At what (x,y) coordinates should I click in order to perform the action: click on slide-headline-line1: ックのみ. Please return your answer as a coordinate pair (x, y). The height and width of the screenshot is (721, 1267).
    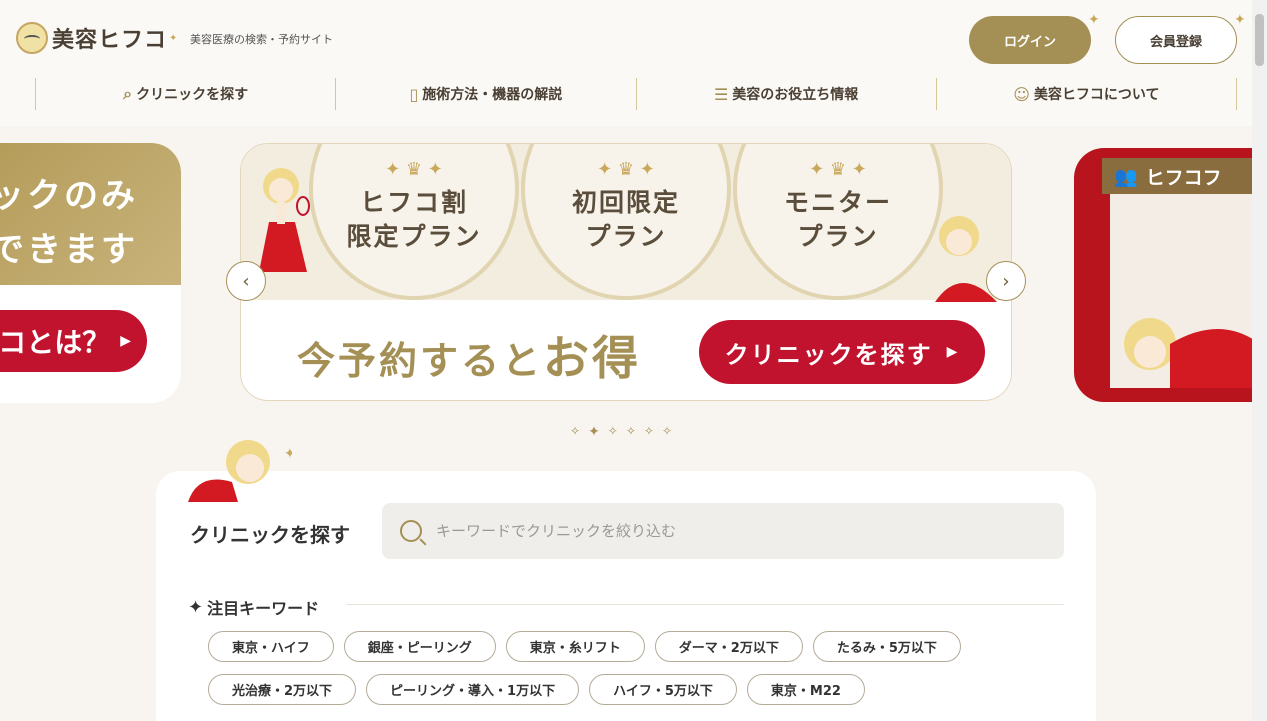
    Looking at the image, I should click on (69, 196).